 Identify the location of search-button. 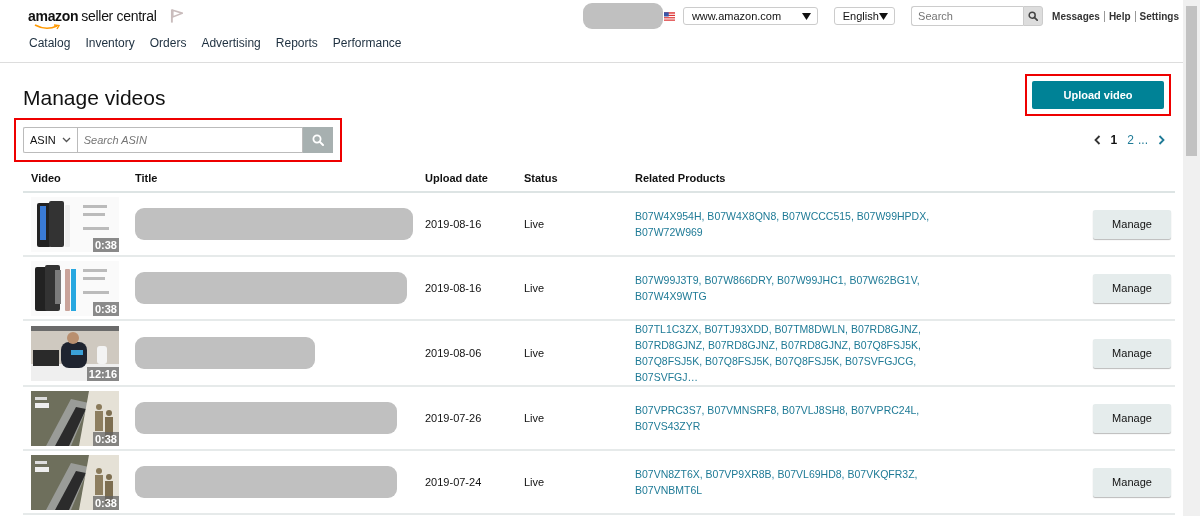
(1033, 16).